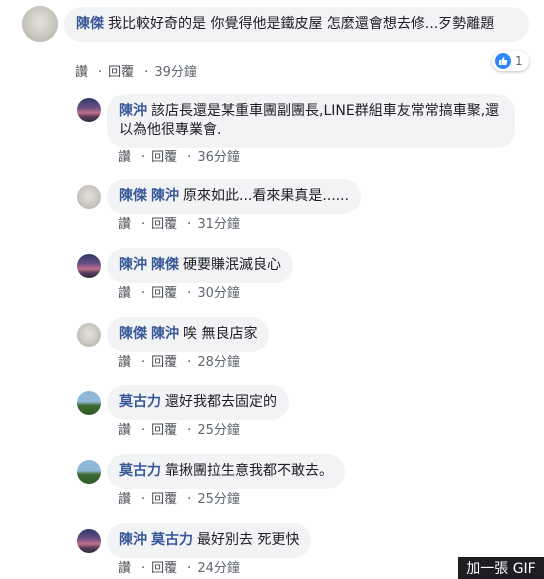  I want to click on comment-bubble: 莫古力 靠揪團拉生意我都不敢去。, so click(226, 471).